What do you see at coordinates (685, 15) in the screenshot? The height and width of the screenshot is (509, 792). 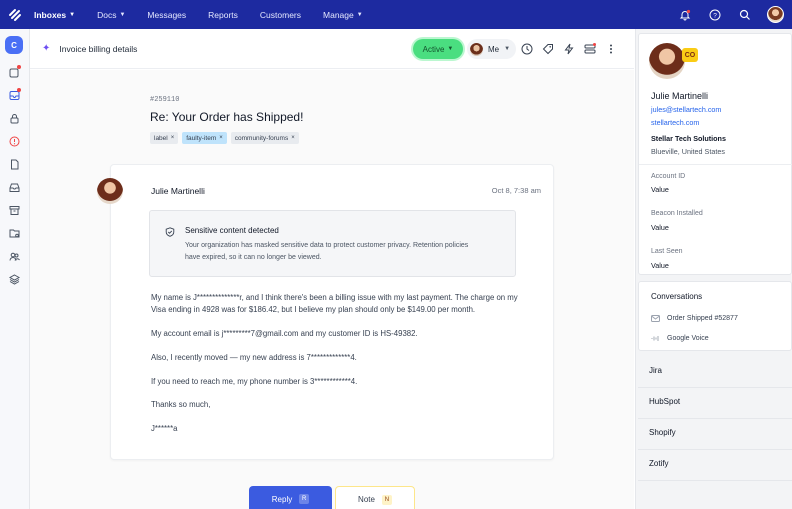 I see `bell-icon` at bounding box center [685, 15].